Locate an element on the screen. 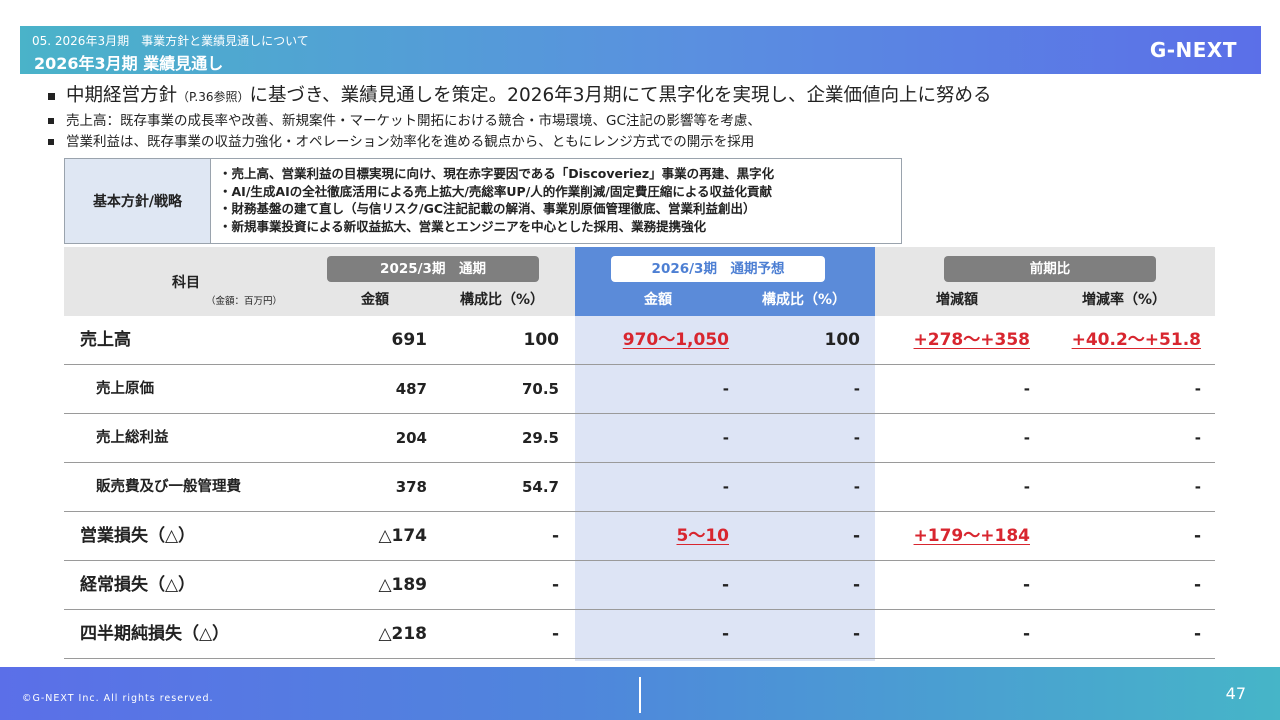 This screenshot has width=1280, height=720. cell-amount-2025: 487 is located at coordinates (411, 389).